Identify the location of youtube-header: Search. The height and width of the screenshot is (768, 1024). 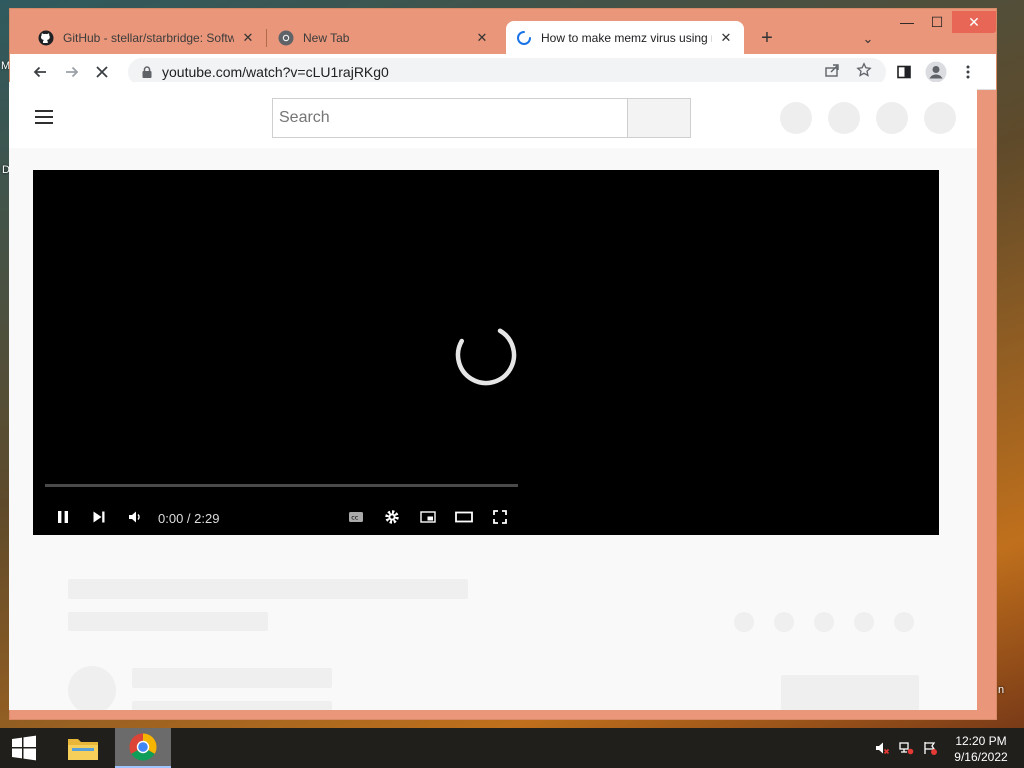
(493, 115).